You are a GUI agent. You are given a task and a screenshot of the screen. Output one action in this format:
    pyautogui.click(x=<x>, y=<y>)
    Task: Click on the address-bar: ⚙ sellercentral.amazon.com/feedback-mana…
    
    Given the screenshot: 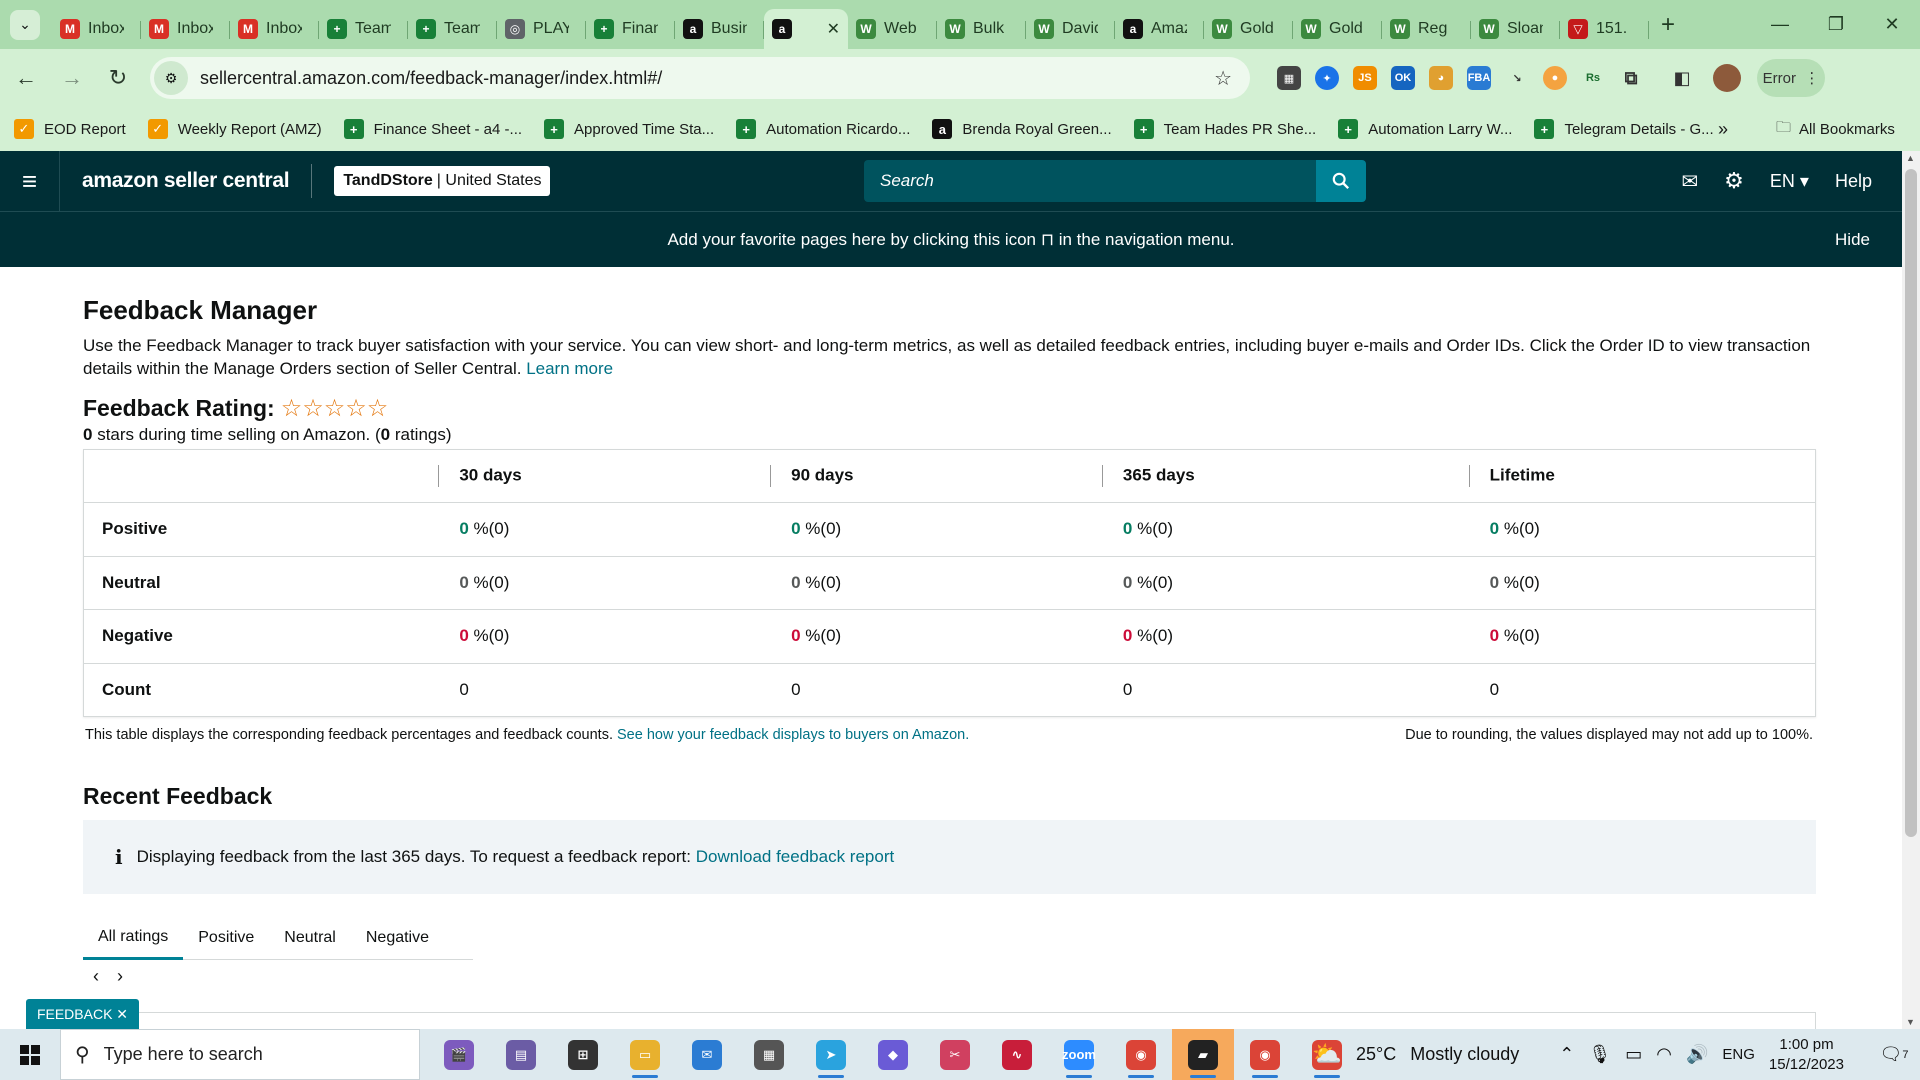 What is the action you would take?
    pyautogui.click(x=700, y=78)
    